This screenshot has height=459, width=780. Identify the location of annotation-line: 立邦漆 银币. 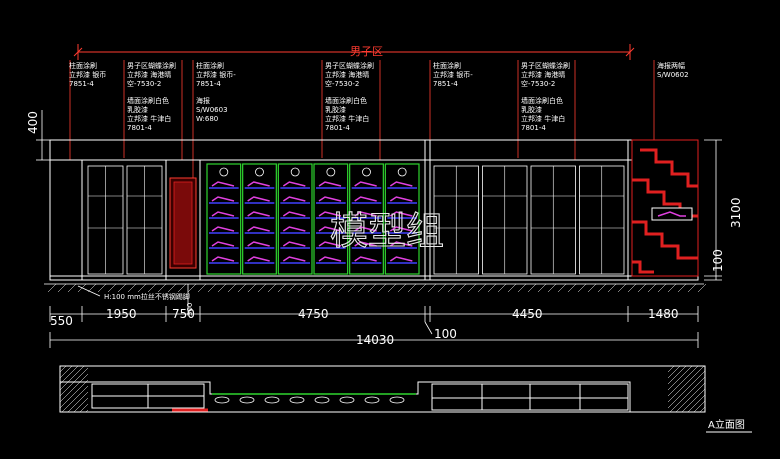
(87, 74).